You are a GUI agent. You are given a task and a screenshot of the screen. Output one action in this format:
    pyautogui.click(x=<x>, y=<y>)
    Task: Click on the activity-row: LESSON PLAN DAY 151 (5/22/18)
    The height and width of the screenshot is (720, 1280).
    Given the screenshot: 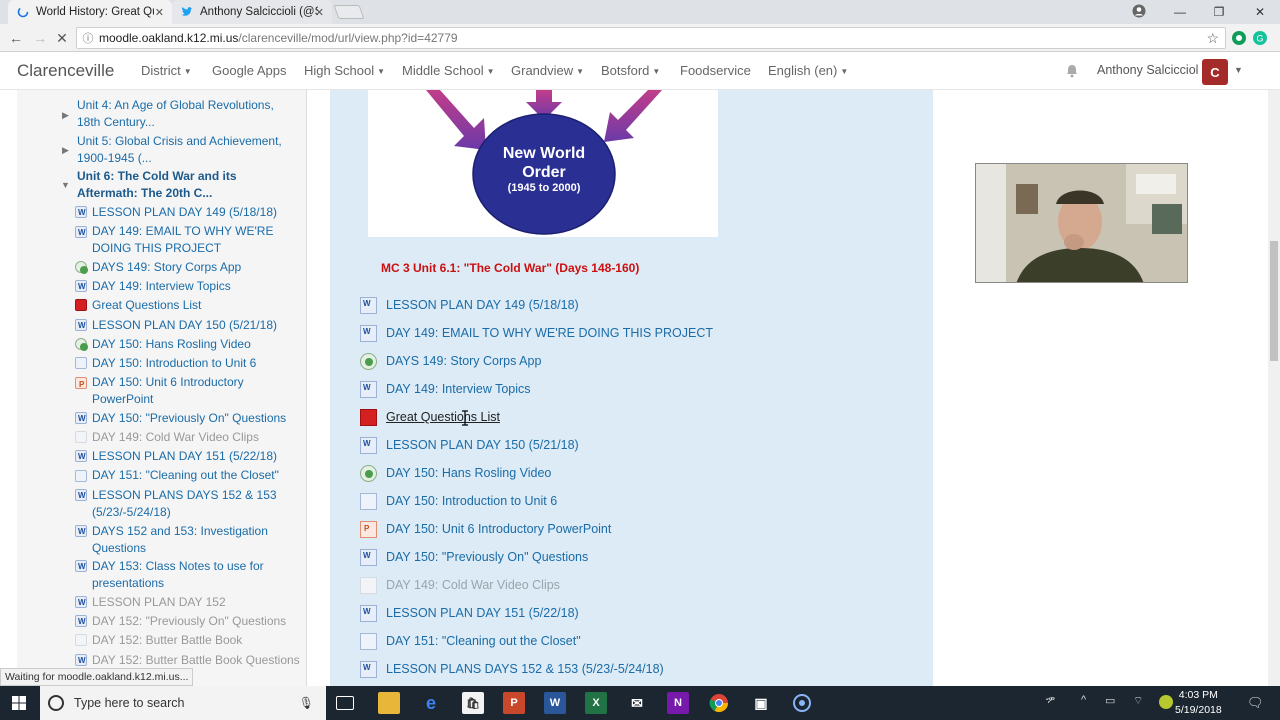 What is the action you would take?
    pyautogui.click(x=469, y=613)
    